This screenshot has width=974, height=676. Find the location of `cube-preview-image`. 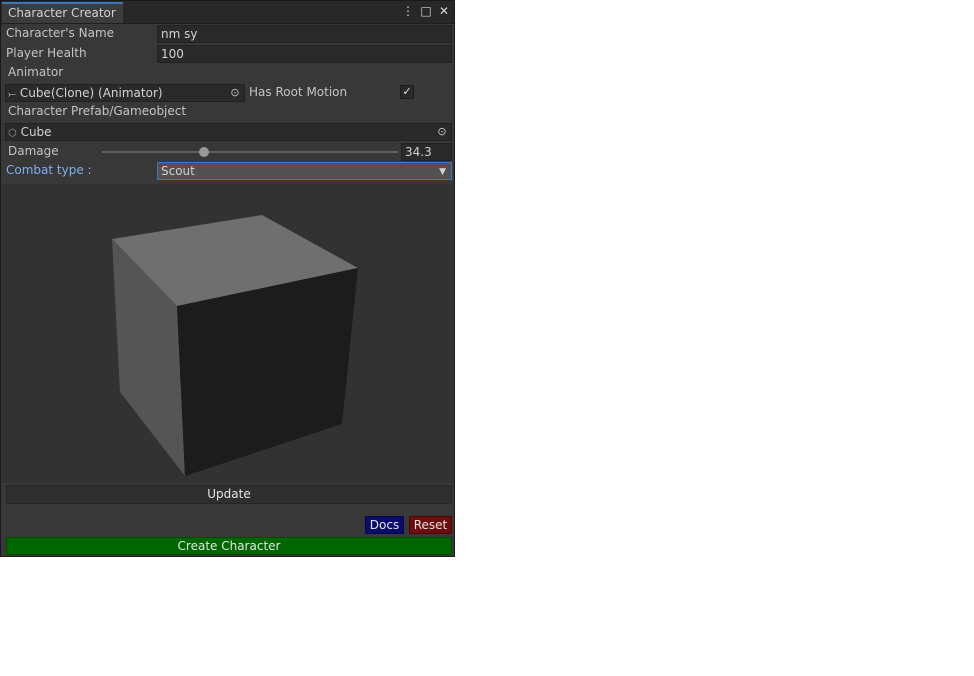

cube-preview-image is located at coordinates (235, 345).